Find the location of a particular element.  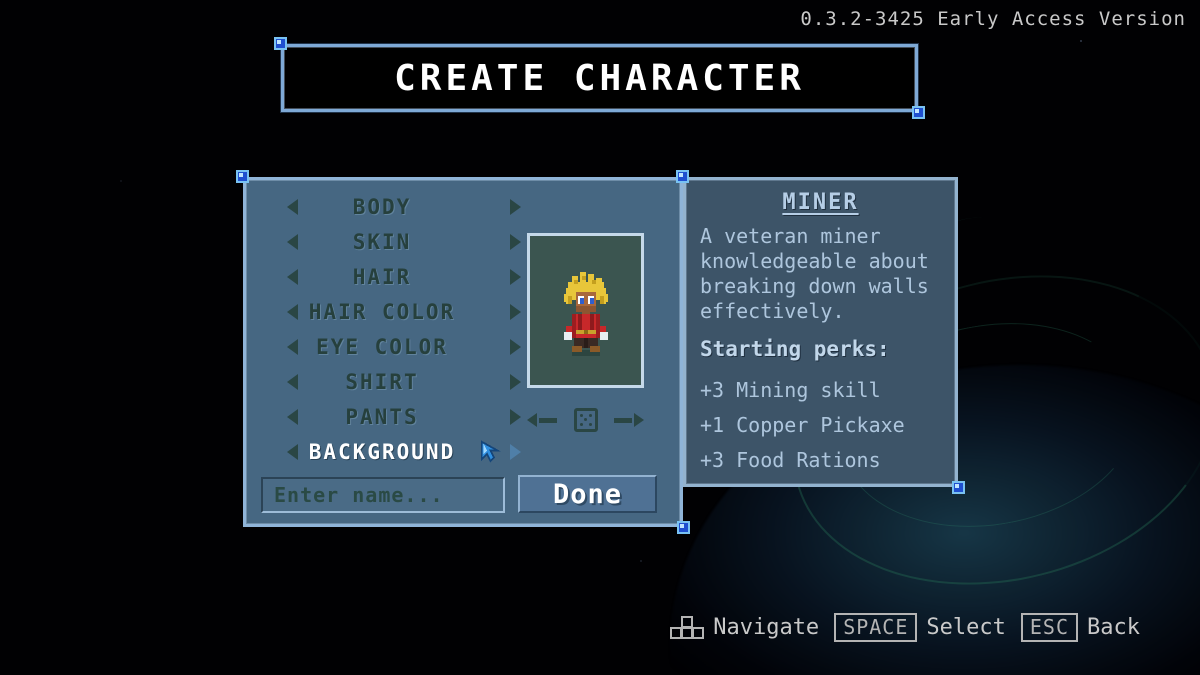

option-label: SKIN is located at coordinates (382, 241).